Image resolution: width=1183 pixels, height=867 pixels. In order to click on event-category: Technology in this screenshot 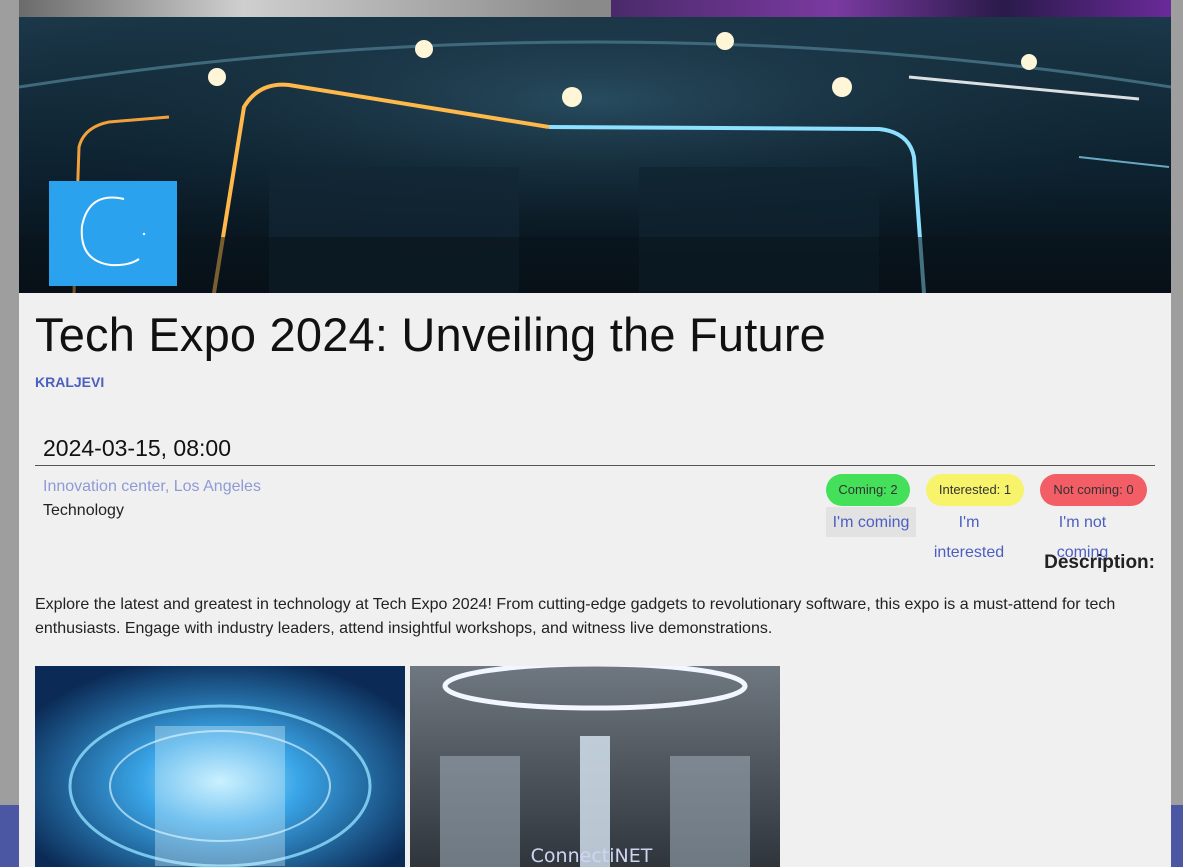, I will do `click(83, 510)`.